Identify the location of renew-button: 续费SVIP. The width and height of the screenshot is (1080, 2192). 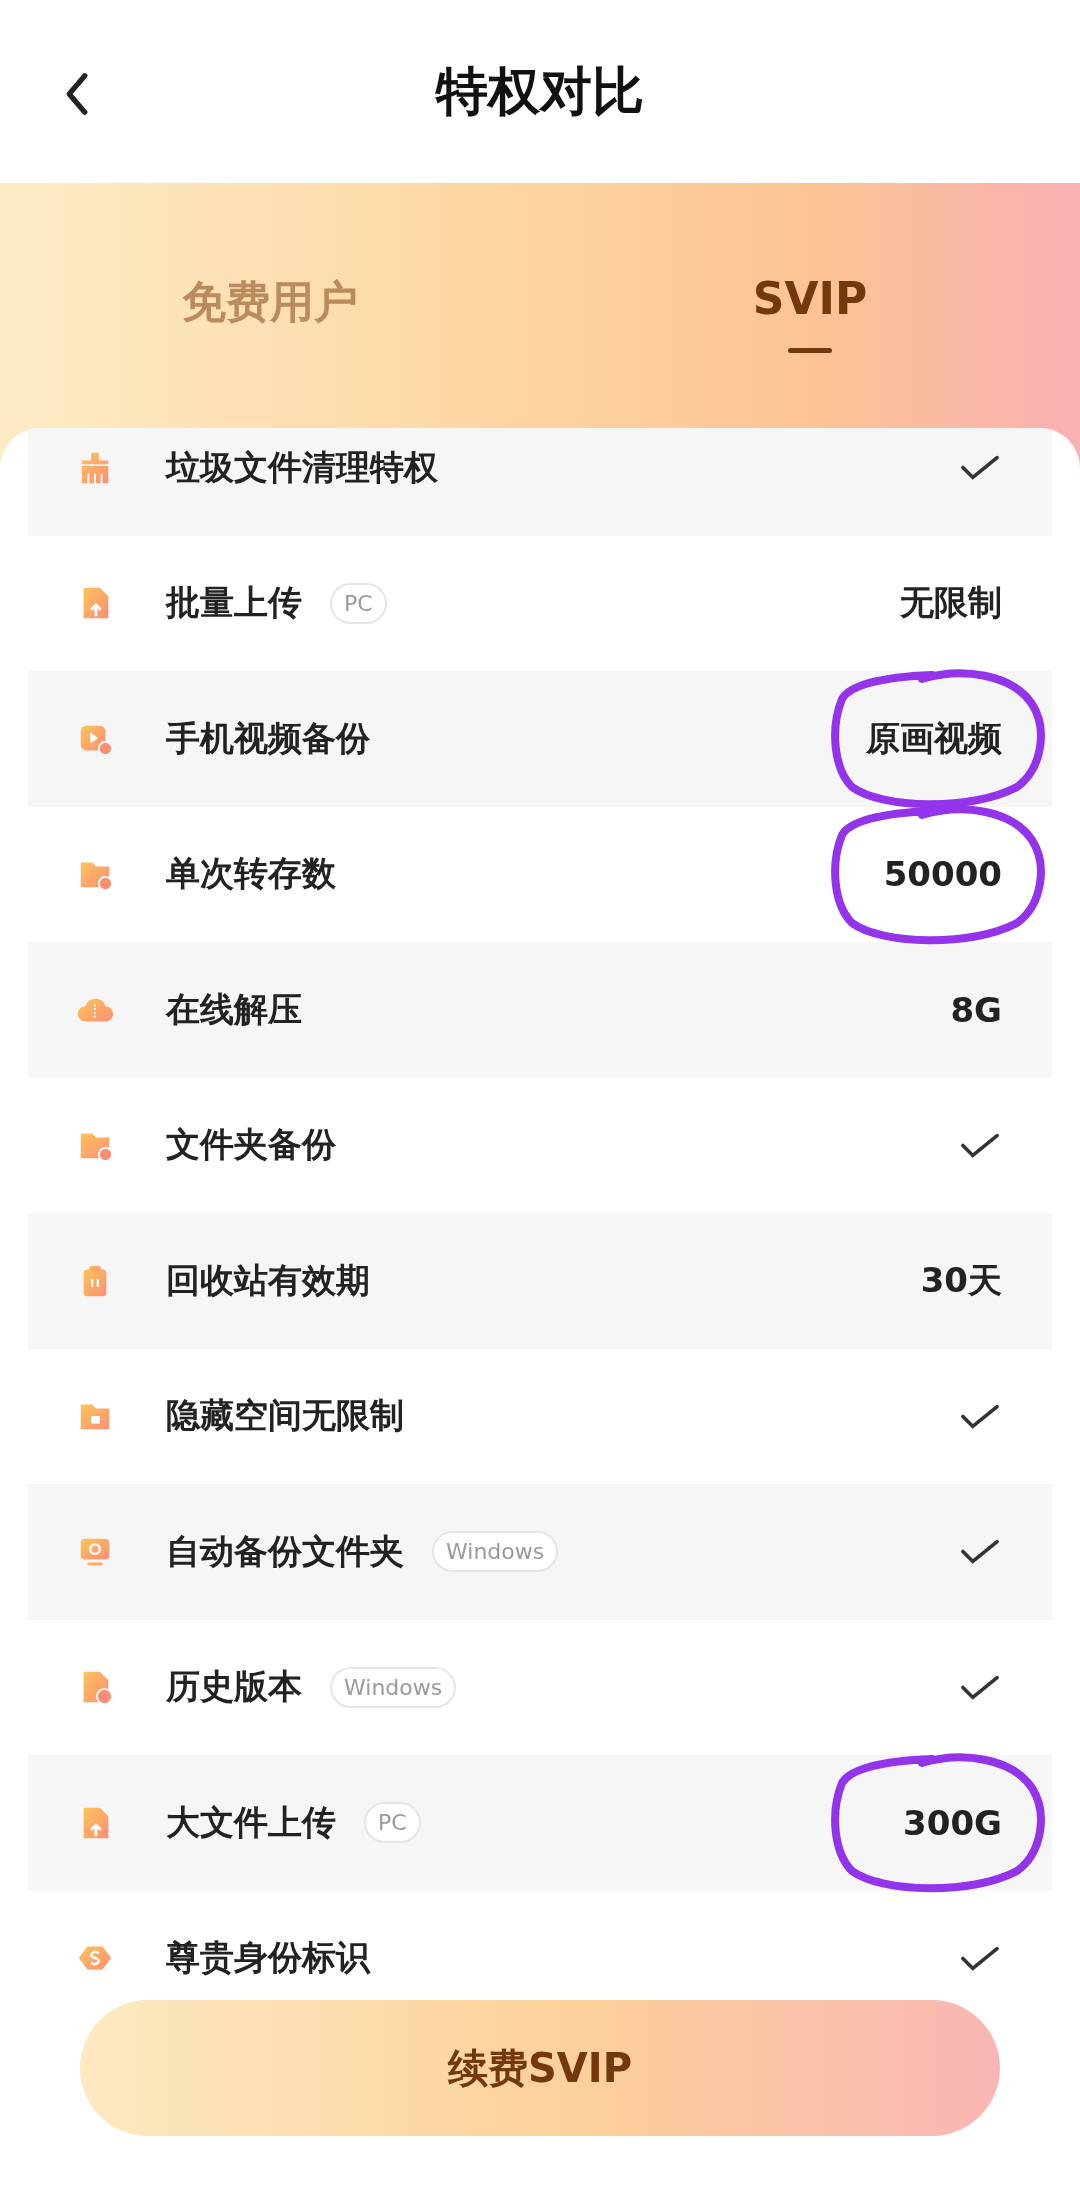
(540, 2068).